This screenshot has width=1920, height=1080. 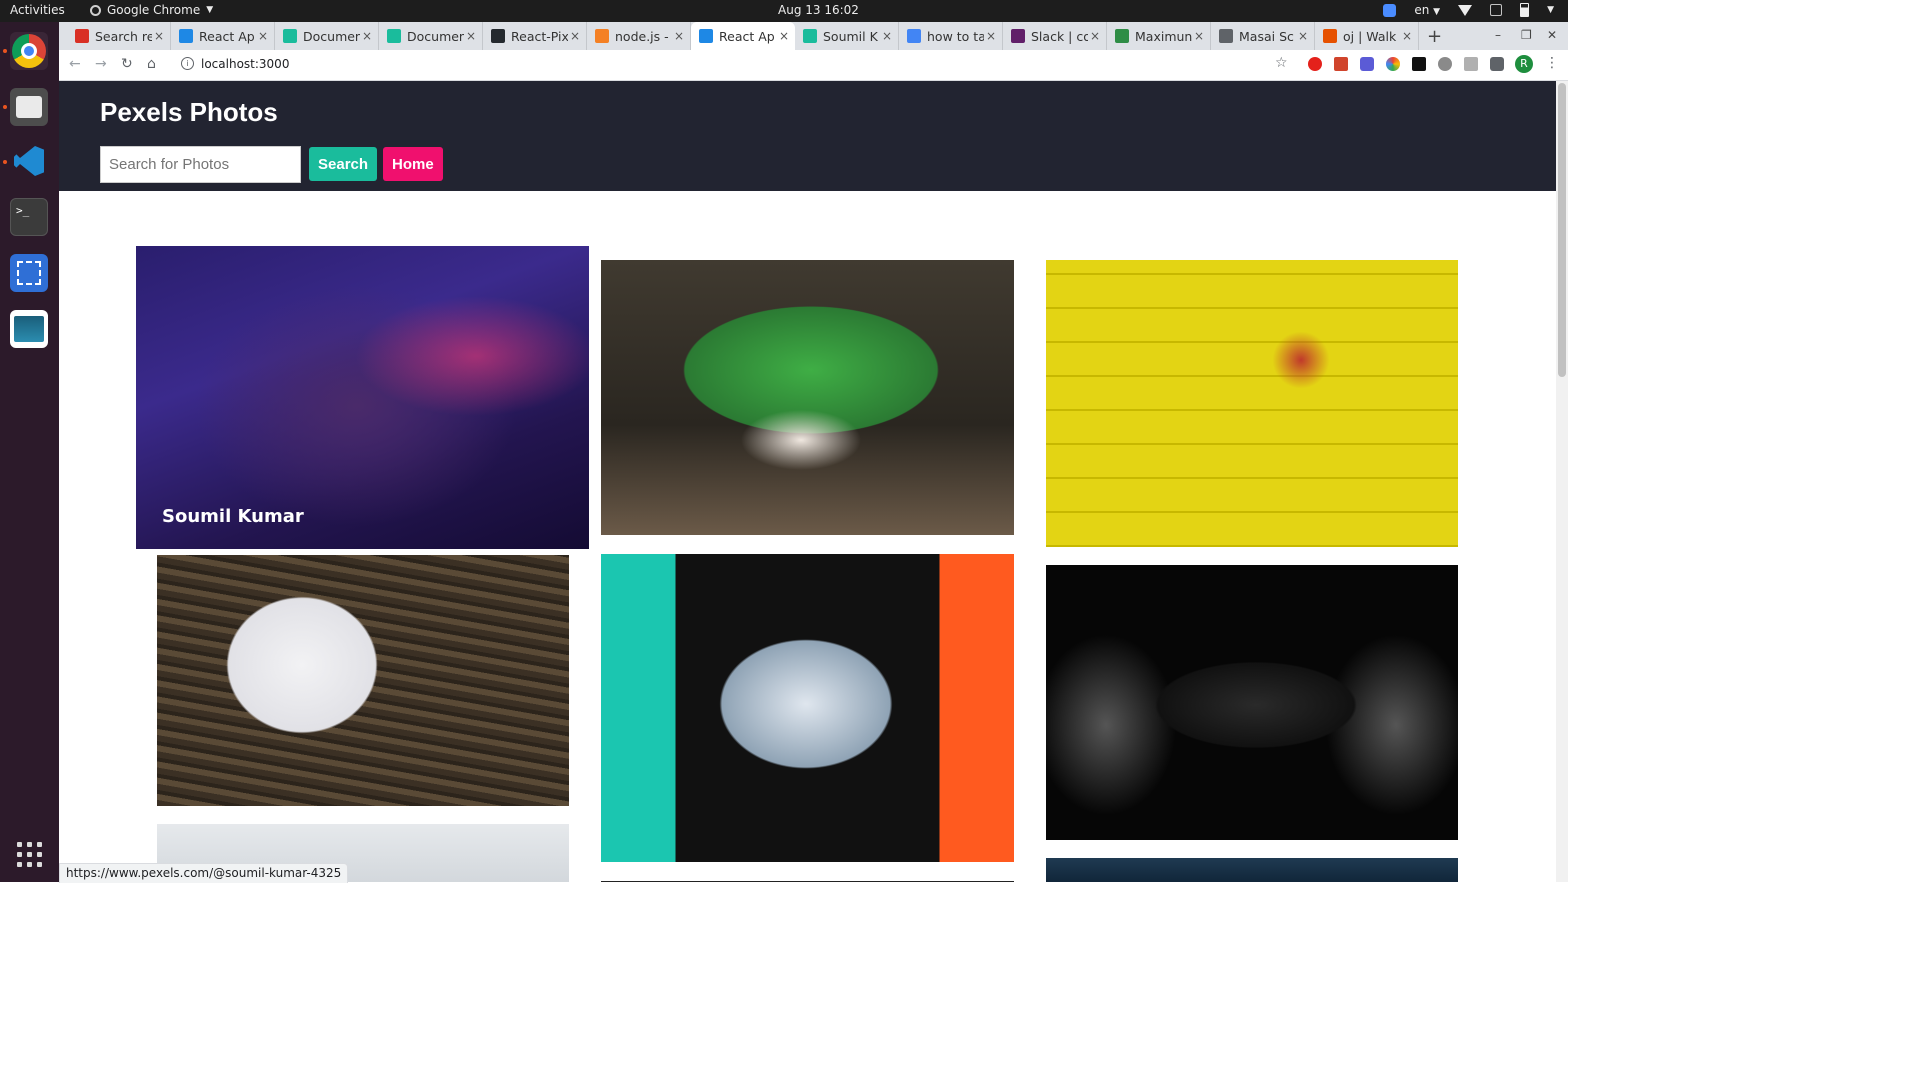 I want to click on search-button: Search, so click(x=343, y=164).